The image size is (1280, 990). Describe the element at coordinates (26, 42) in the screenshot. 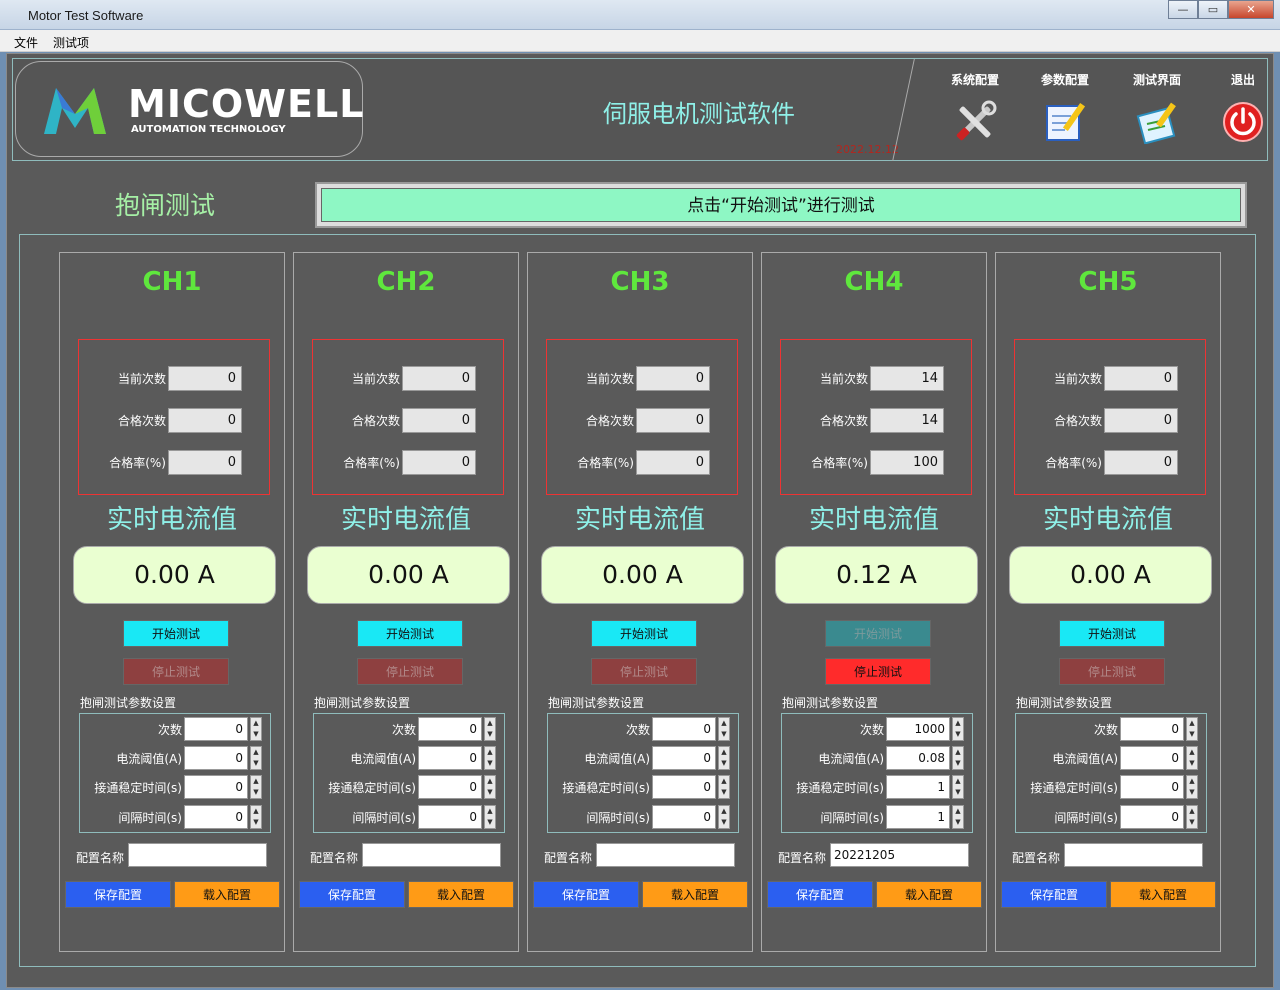

I see `menu-file: 文件` at that location.